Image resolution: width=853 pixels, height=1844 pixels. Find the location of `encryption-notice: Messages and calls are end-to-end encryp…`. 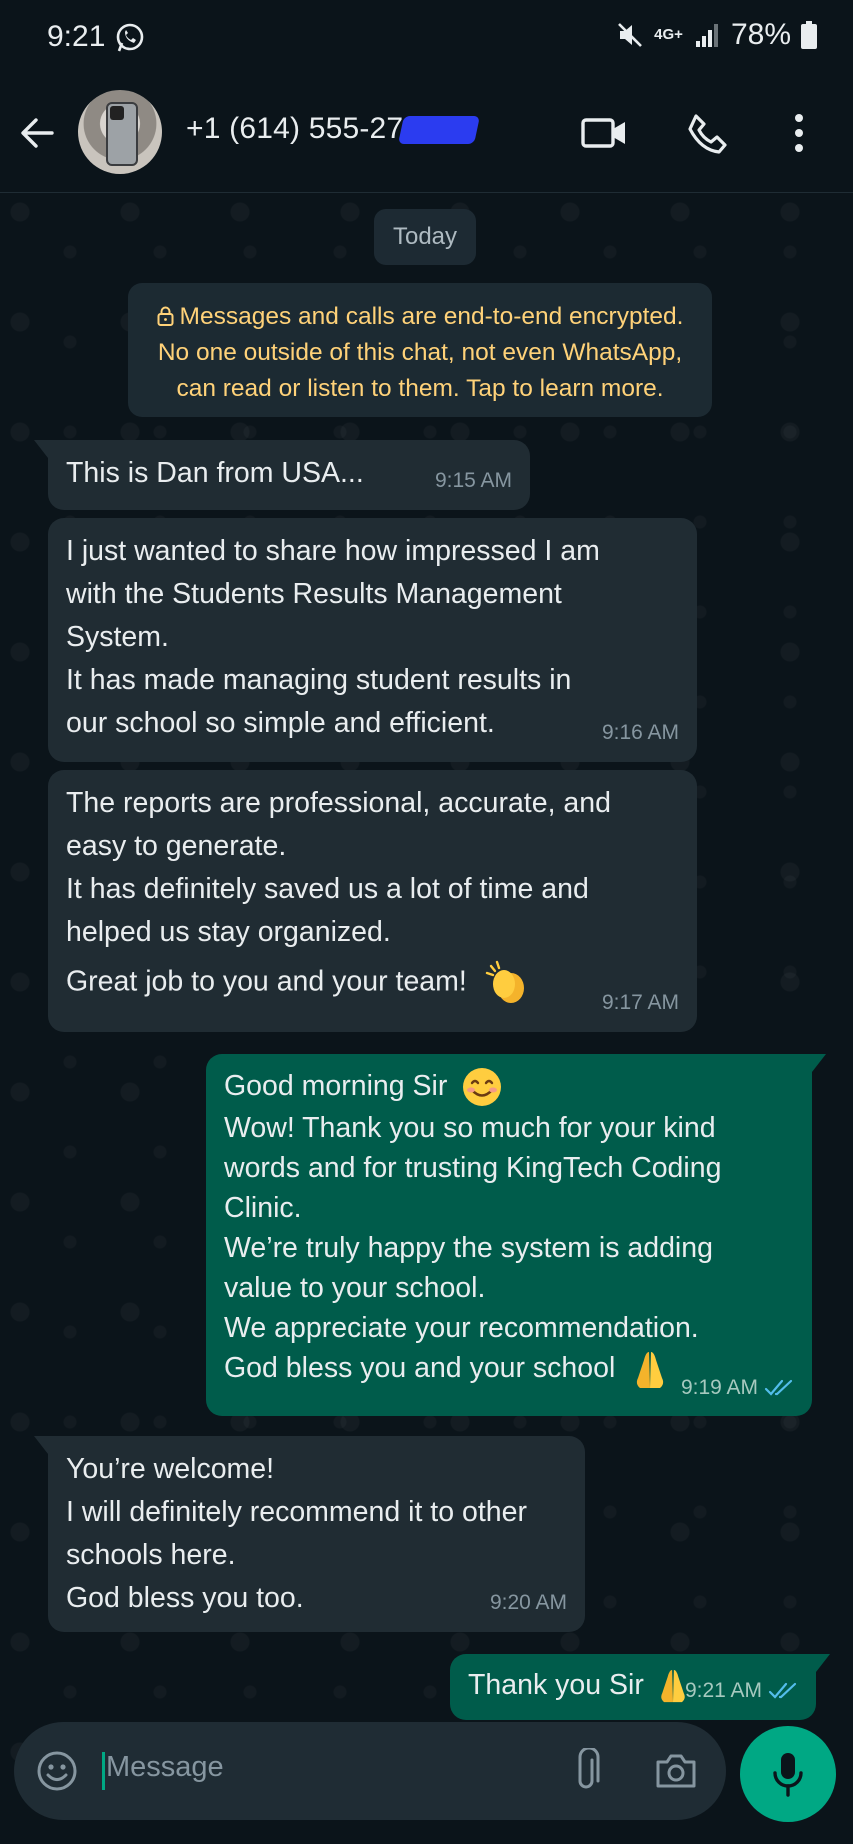

encryption-notice: Messages and calls are end-to-end encryp… is located at coordinates (420, 350).